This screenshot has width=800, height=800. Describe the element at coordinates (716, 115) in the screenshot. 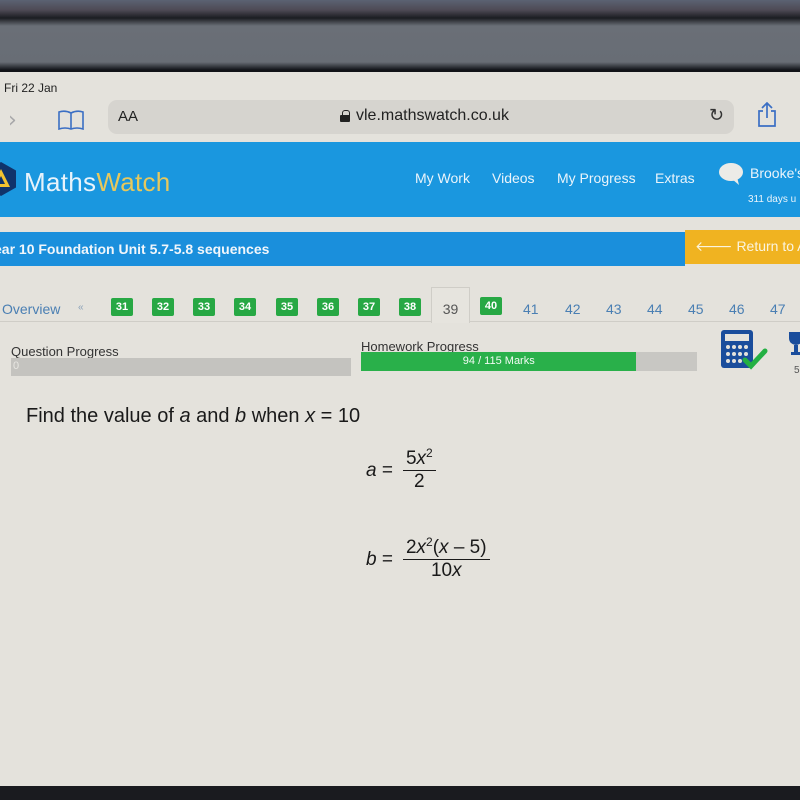

I see `reload-icon: ↻` at that location.